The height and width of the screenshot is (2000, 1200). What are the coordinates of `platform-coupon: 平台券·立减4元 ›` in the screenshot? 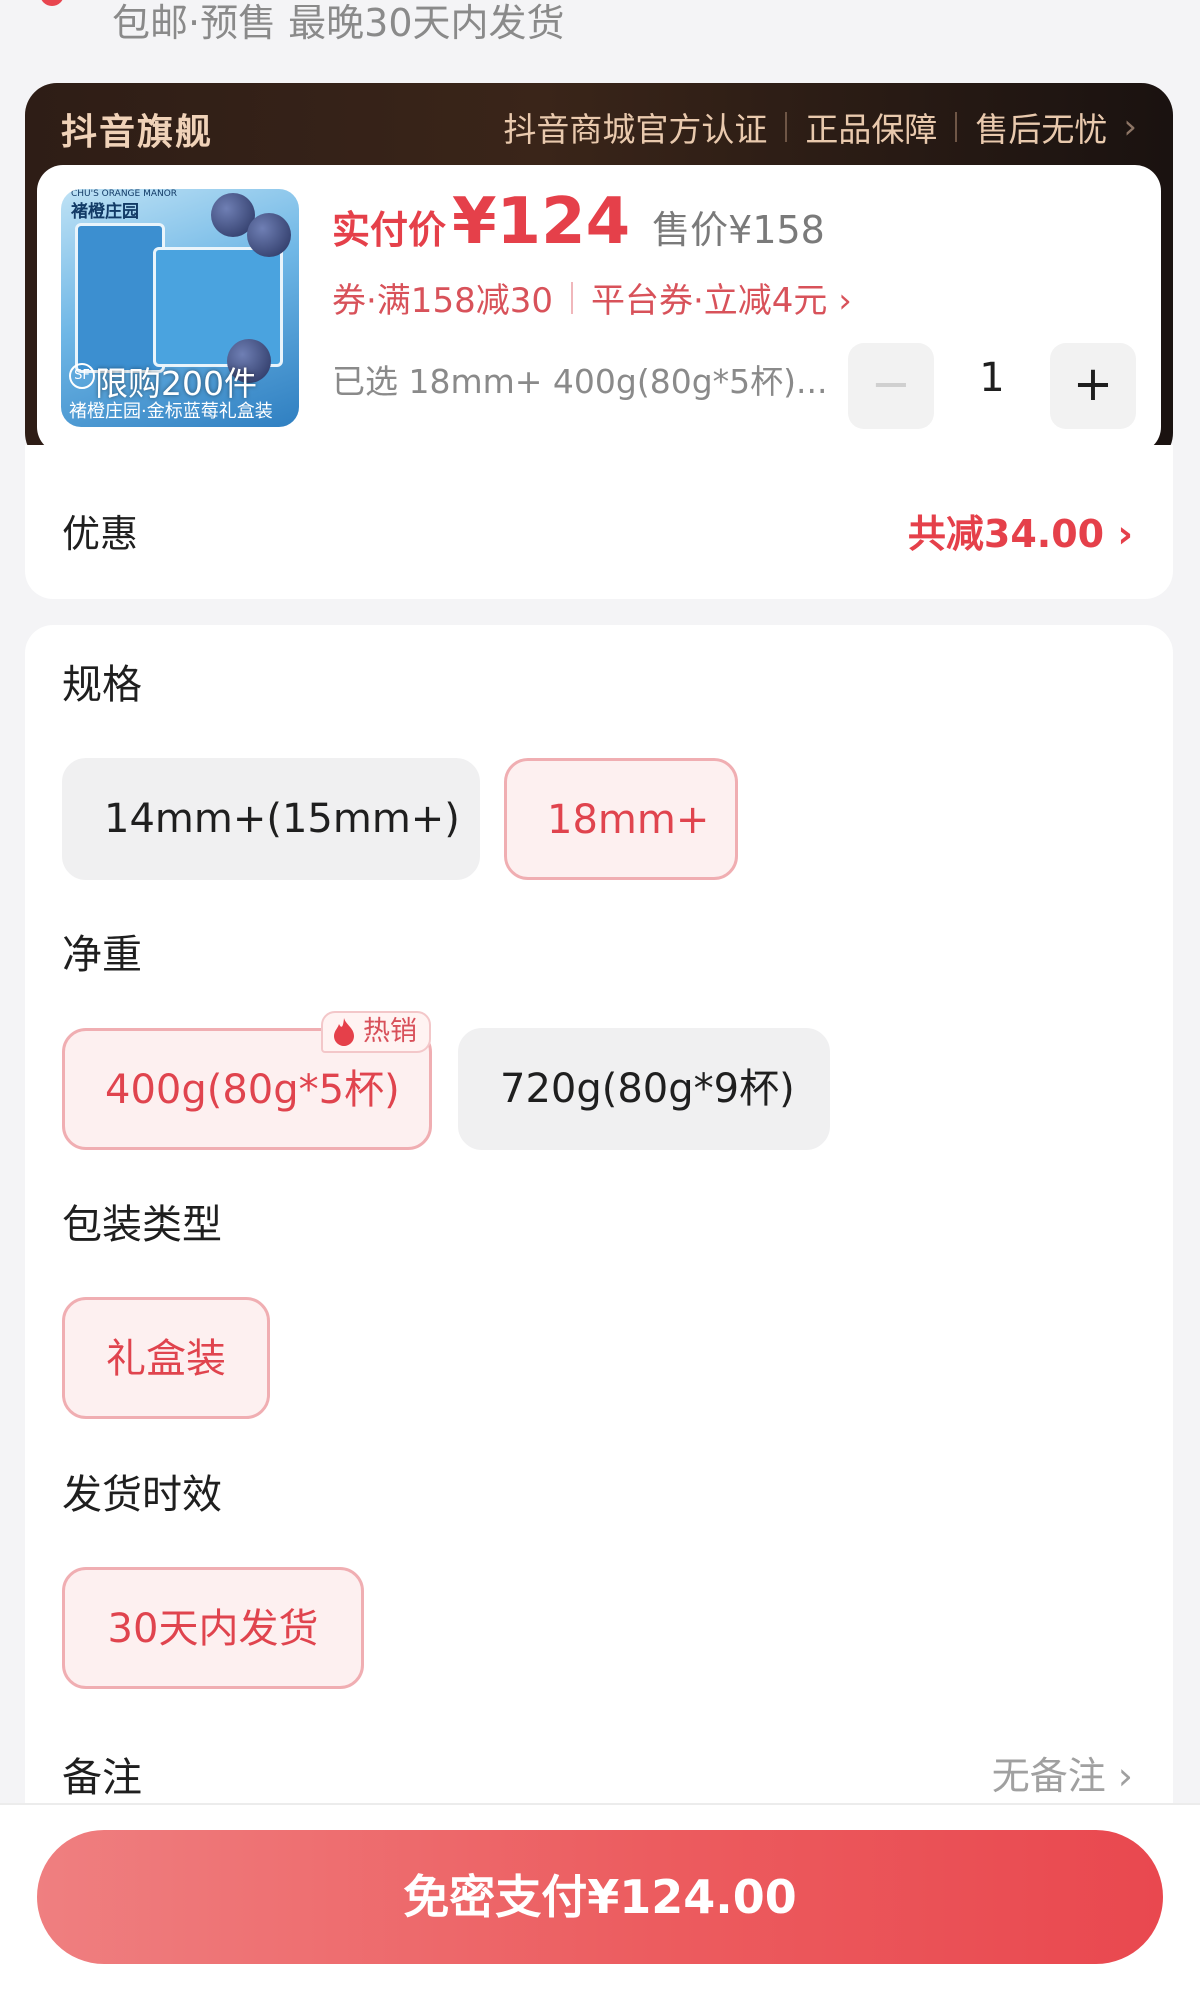 It's located at (721, 297).